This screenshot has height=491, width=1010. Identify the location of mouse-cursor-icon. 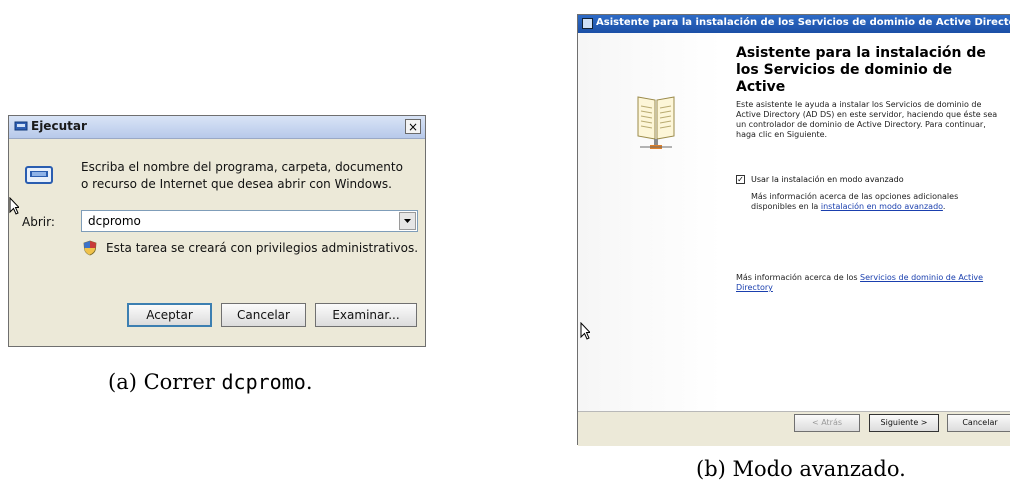
(14, 206).